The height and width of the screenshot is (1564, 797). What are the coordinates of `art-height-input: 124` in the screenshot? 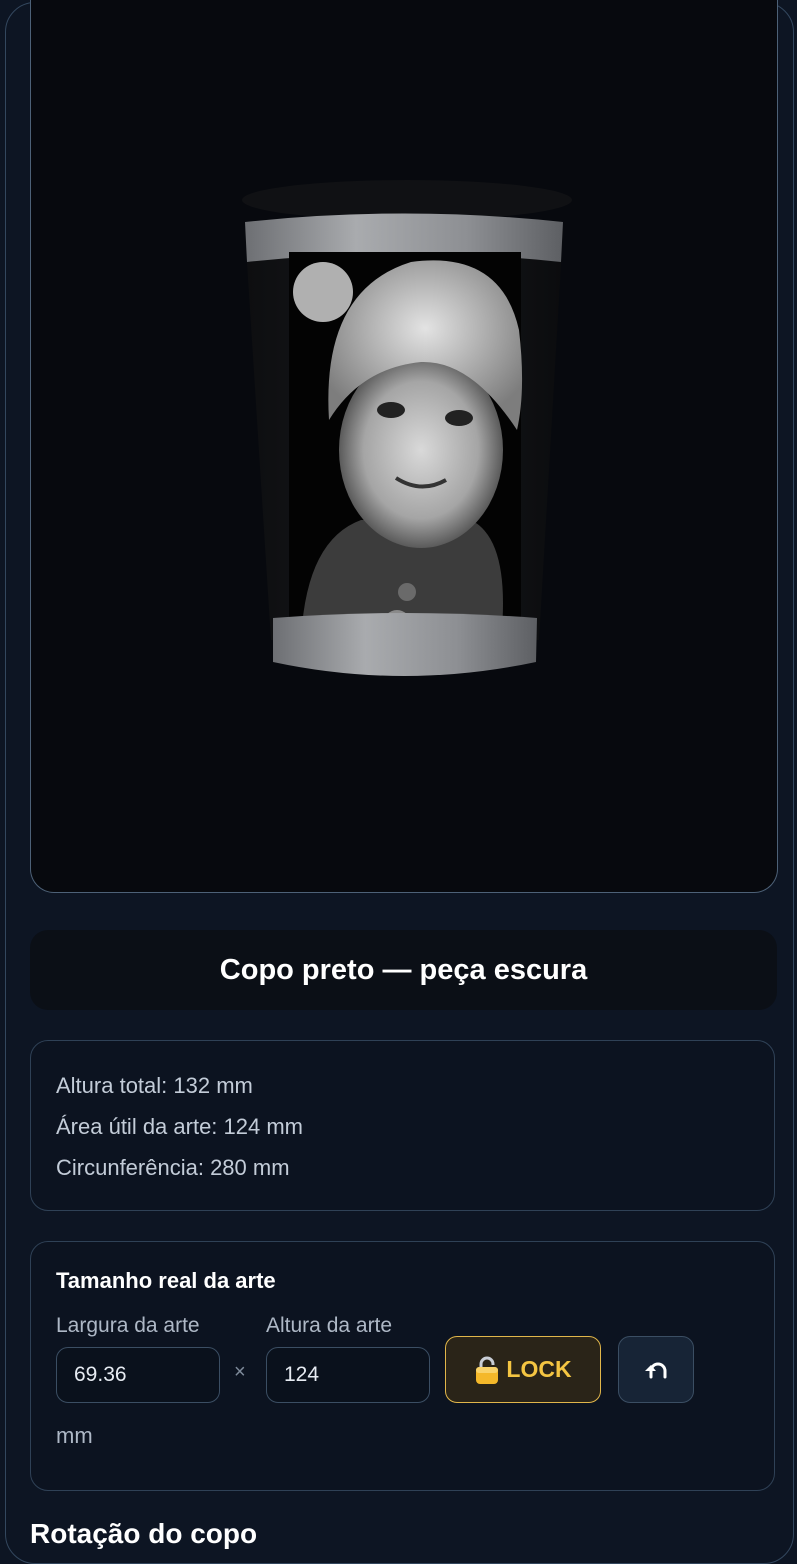 It's located at (348, 1375).